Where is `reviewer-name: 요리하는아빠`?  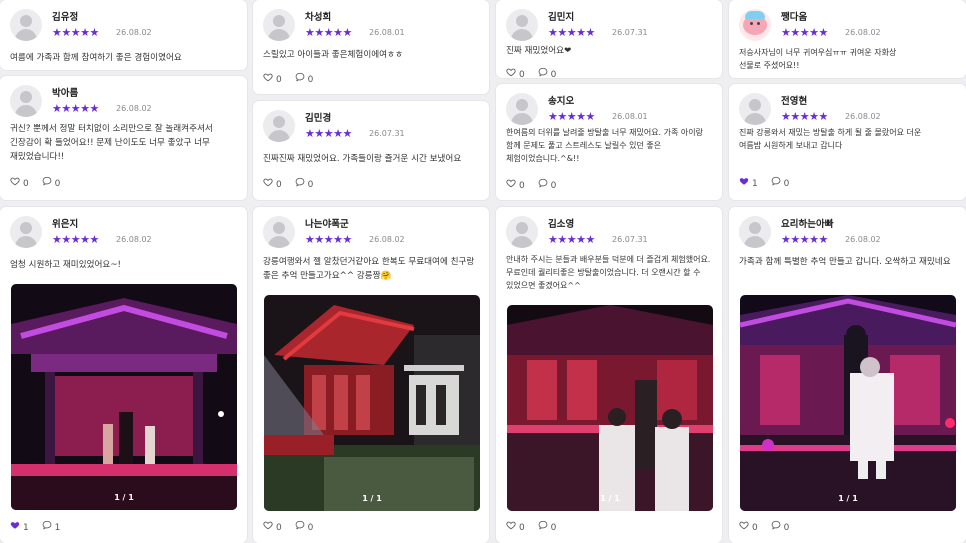
reviewer-name: 요리하는아빠 is located at coordinates (807, 224).